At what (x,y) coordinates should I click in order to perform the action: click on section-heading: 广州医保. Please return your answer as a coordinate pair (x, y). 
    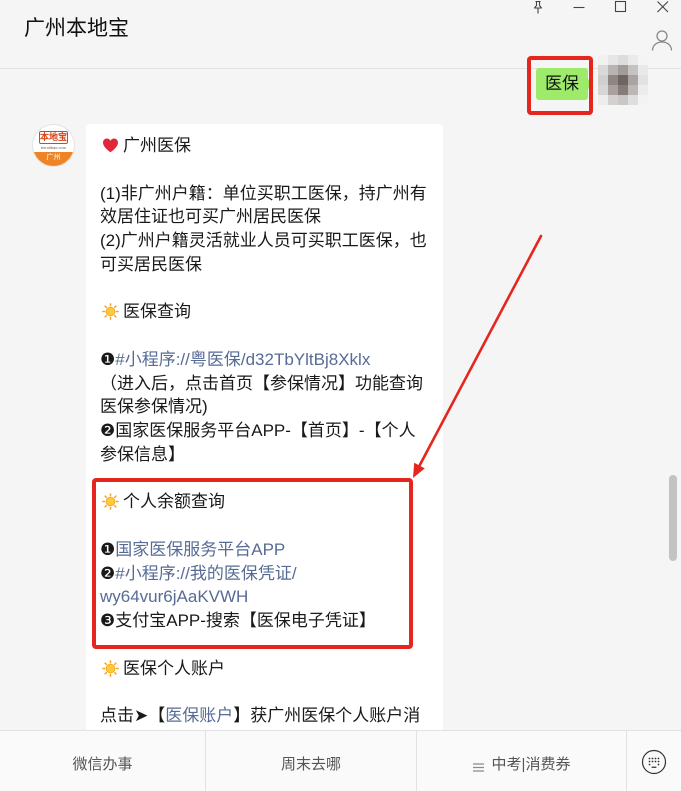
    Looking at the image, I should click on (269, 146).